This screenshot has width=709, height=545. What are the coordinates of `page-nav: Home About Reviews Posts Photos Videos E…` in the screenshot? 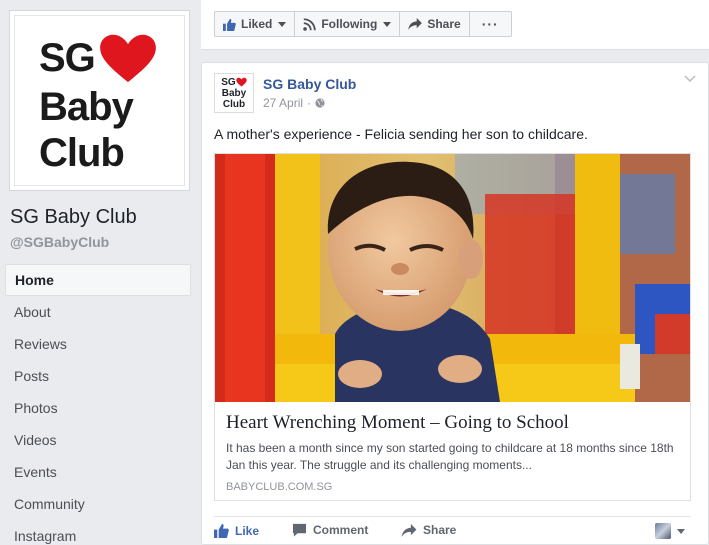 It's located at (98, 404).